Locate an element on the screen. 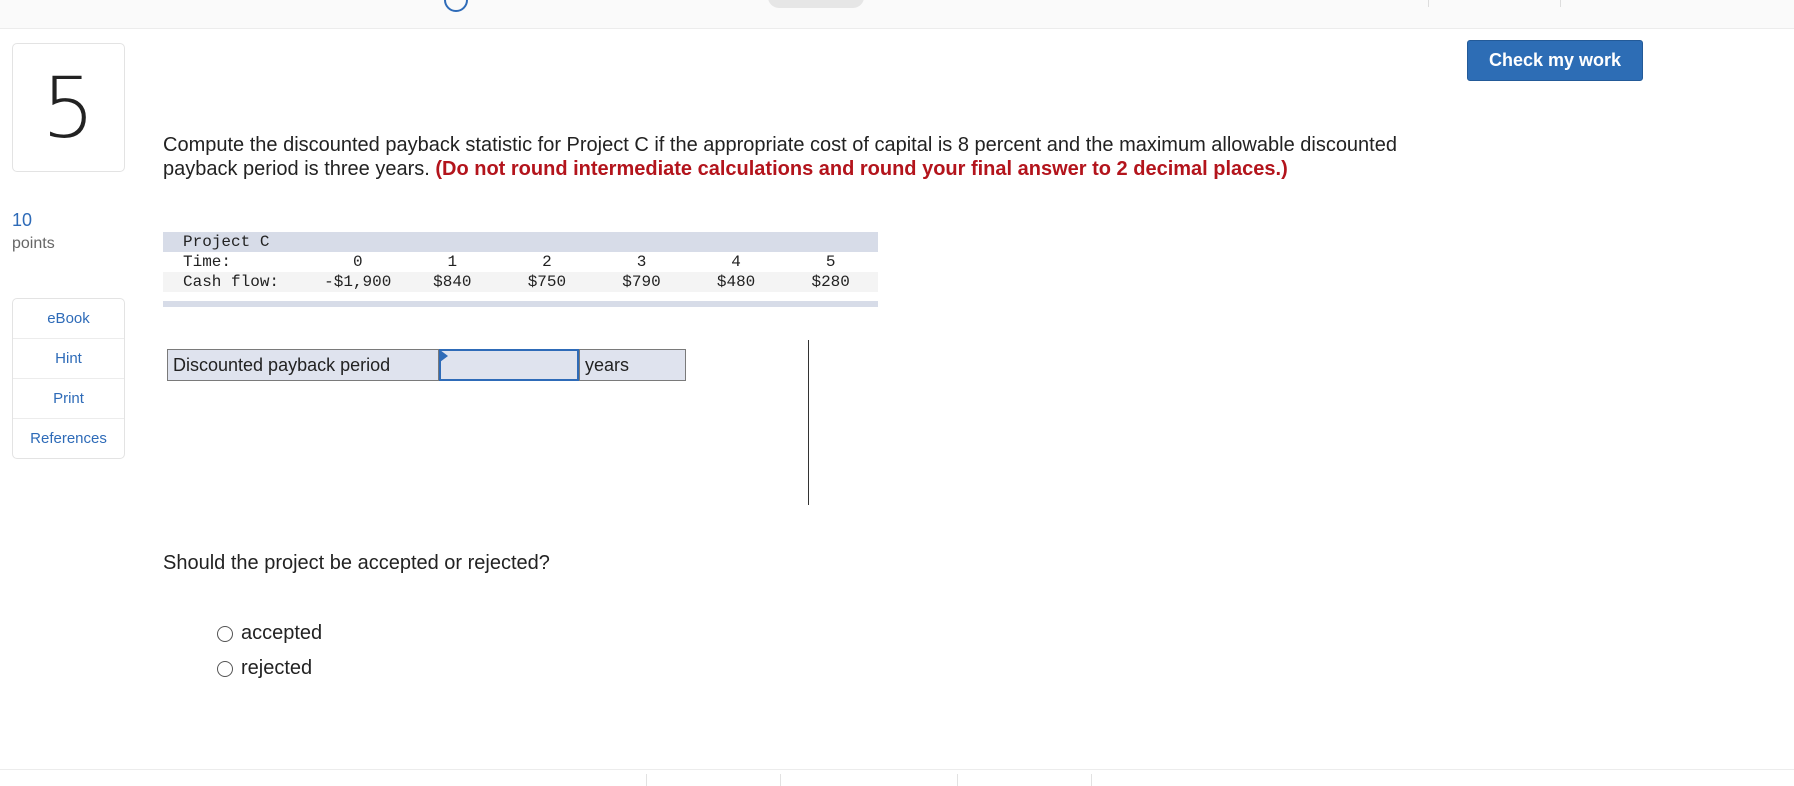 This screenshot has width=1794, height=786. bottom-toolbar is located at coordinates (897, 777).